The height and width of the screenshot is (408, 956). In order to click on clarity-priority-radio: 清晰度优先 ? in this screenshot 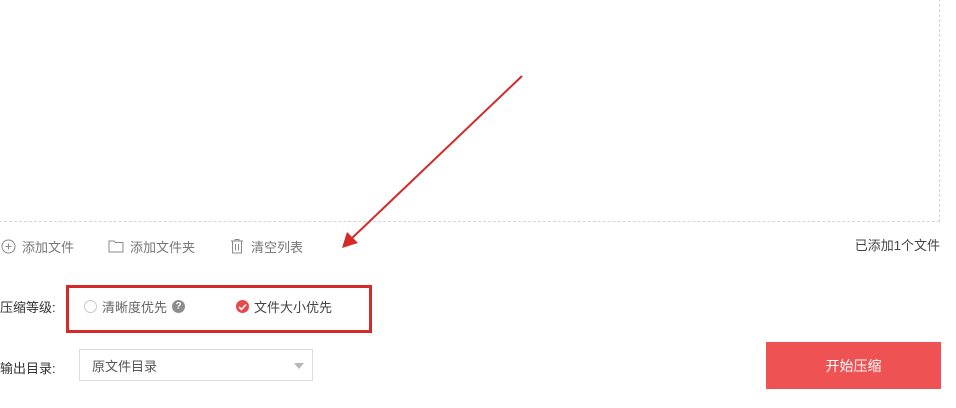, I will do `click(135, 306)`.